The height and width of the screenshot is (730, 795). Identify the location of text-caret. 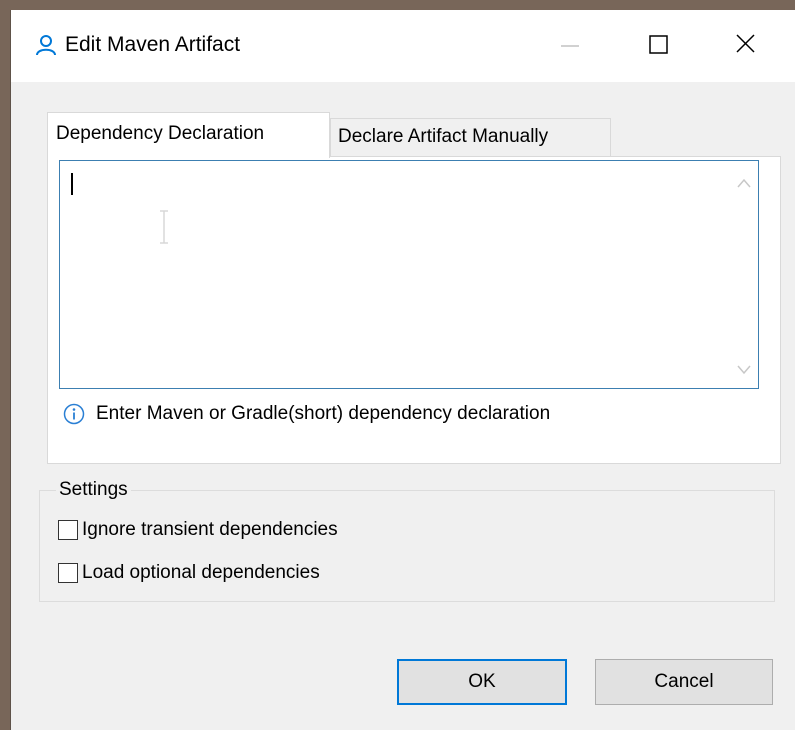
(72, 184).